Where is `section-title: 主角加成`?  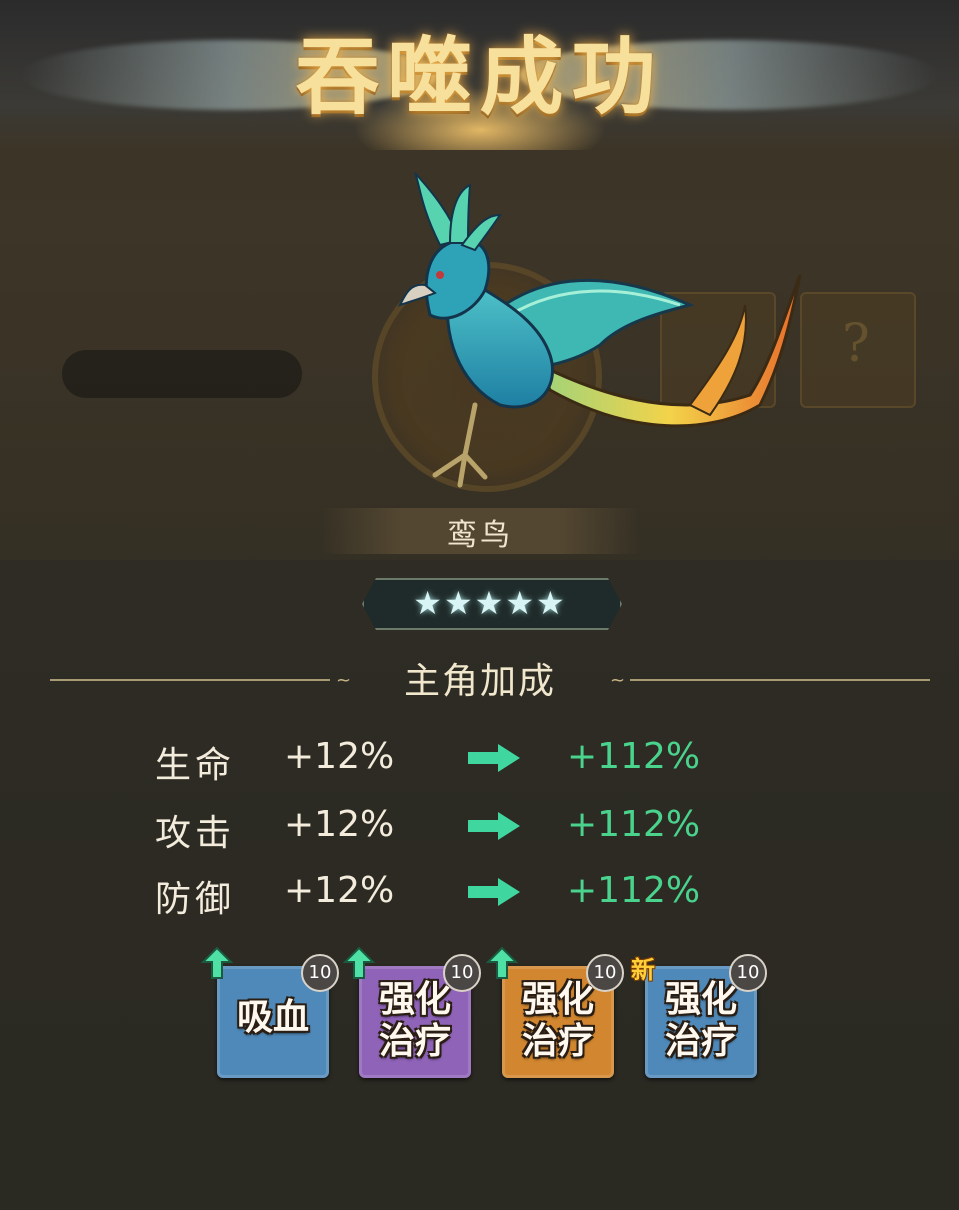 section-title: 主角加成 is located at coordinates (479, 681).